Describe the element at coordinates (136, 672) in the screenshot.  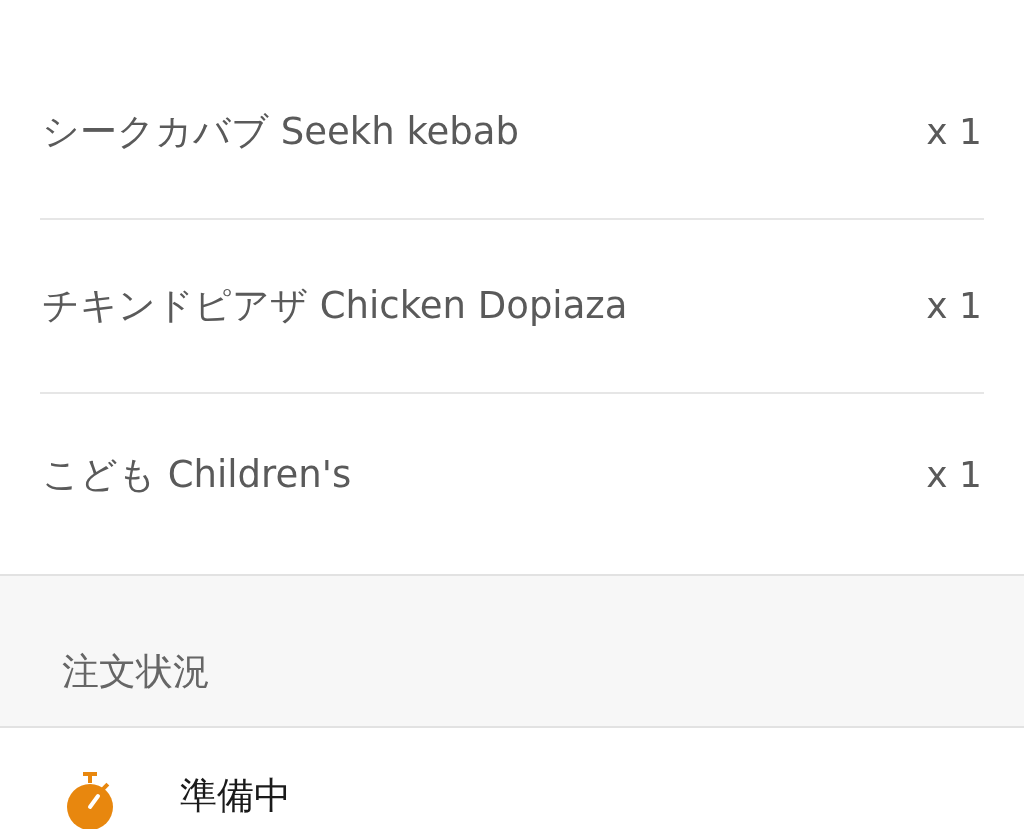
I see `section-heading: 注文状況` at that location.